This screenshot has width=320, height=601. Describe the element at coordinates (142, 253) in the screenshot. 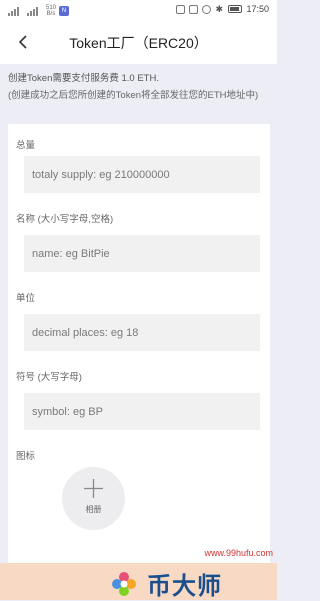

I see `name-input` at that location.